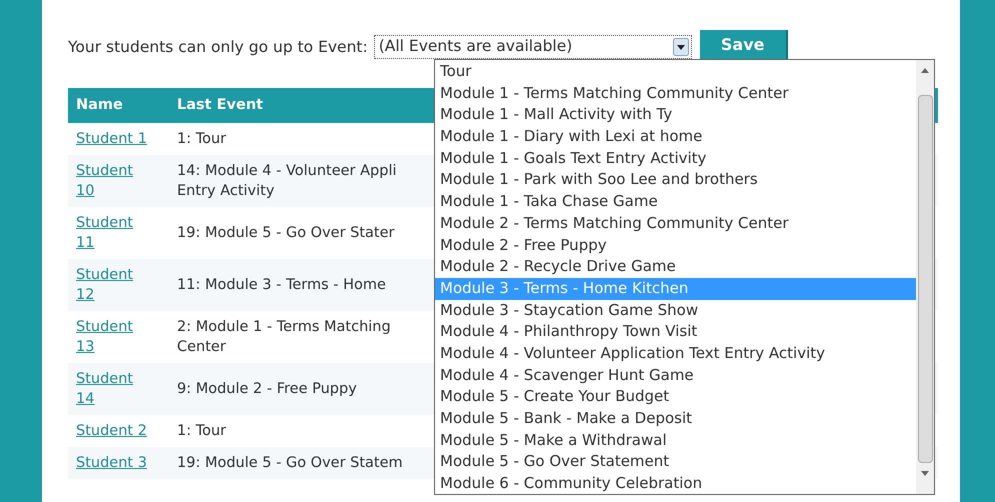  Describe the element at coordinates (115, 233) in the screenshot. I see `student-link: Student 11` at that location.